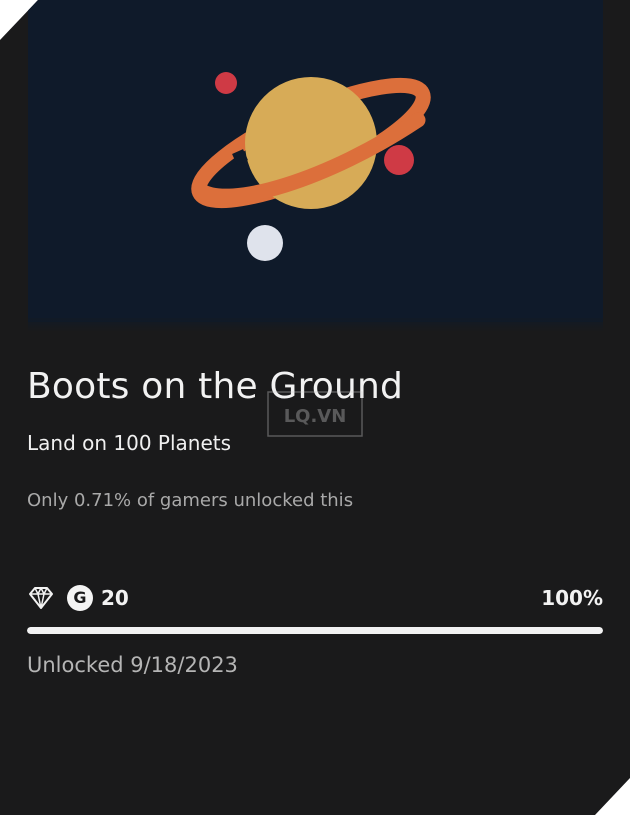 This screenshot has width=630, height=815. I want to click on progress-bar-fill, so click(315, 630).